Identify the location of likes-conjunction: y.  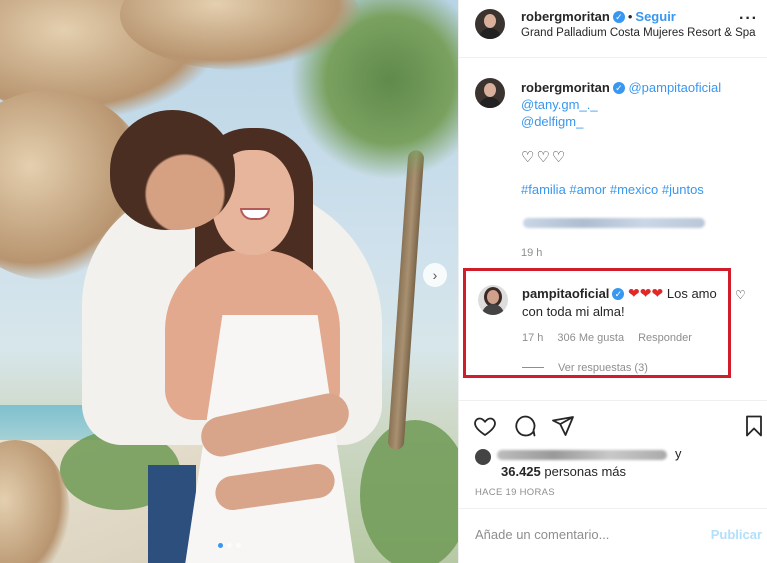
(678, 453).